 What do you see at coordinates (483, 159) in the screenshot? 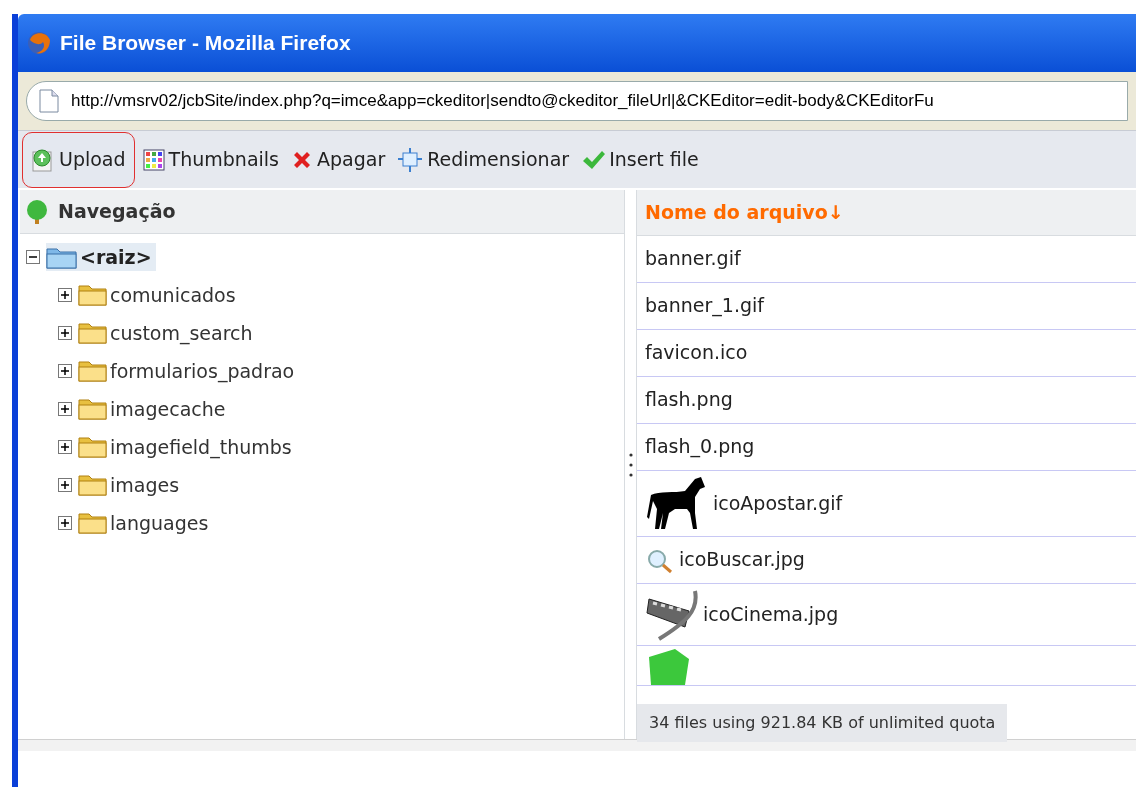
I see `toolbar-button: Redimensionar` at bounding box center [483, 159].